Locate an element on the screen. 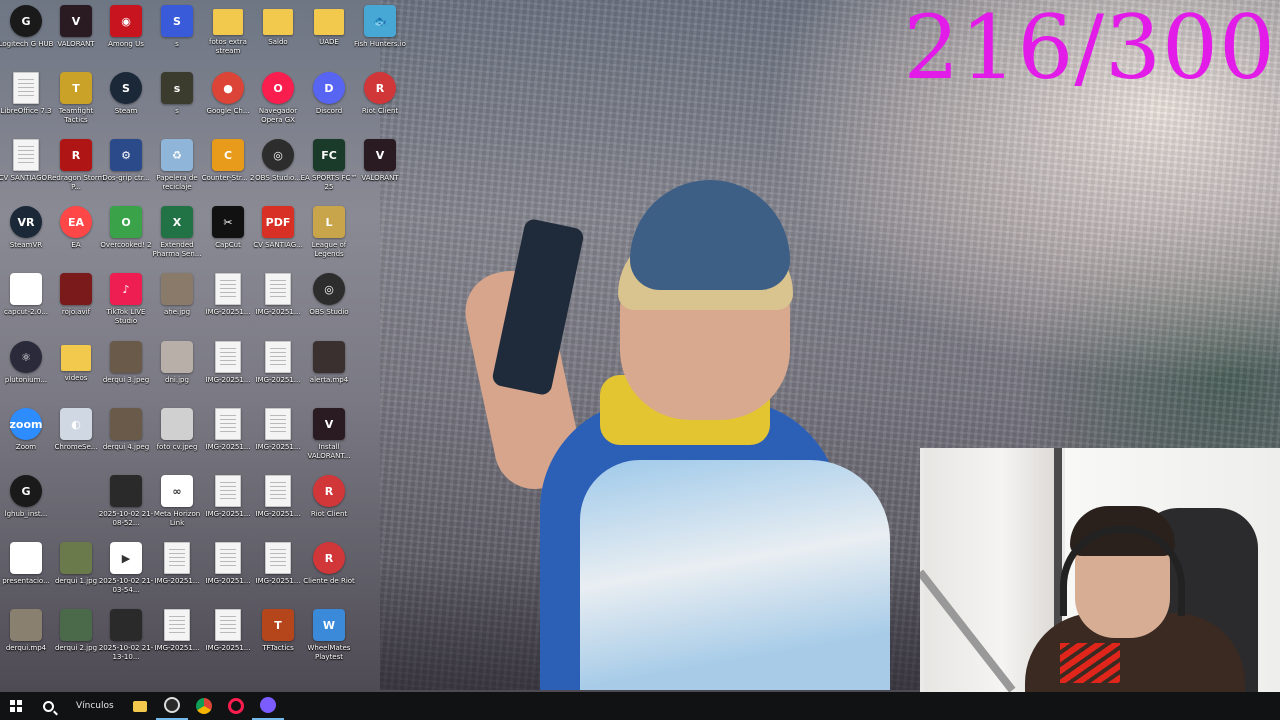 This screenshot has height=720, width=1280. desktop-icon-image: s is located at coordinates (177, 88).